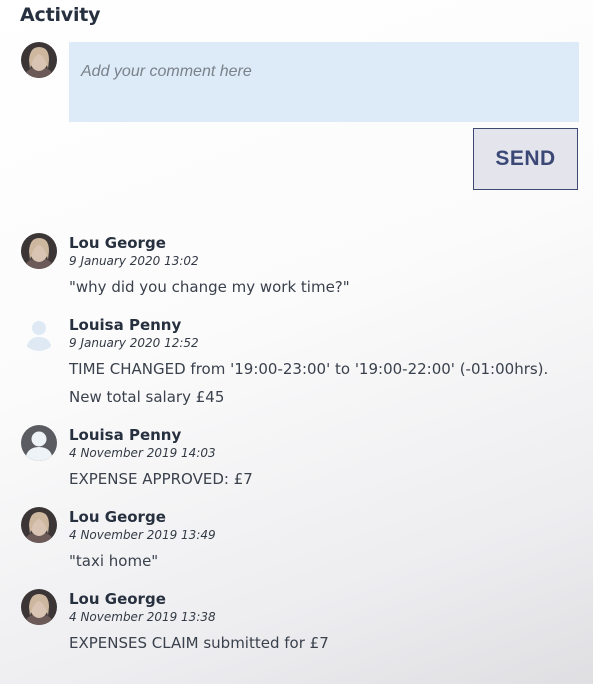  What do you see at coordinates (161, 479) in the screenshot?
I see `entry-message: EXPENSE APPROVED: £7` at bounding box center [161, 479].